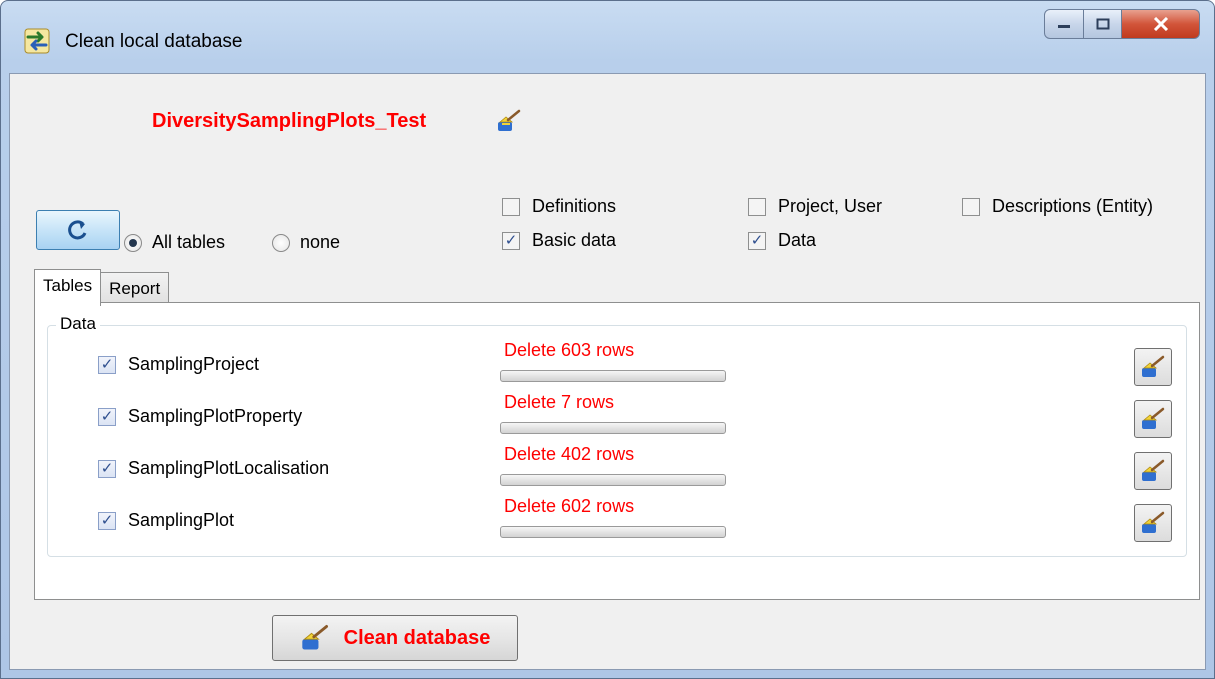  I want to click on filter-basic-data-checkbox: ✓, so click(511, 240).